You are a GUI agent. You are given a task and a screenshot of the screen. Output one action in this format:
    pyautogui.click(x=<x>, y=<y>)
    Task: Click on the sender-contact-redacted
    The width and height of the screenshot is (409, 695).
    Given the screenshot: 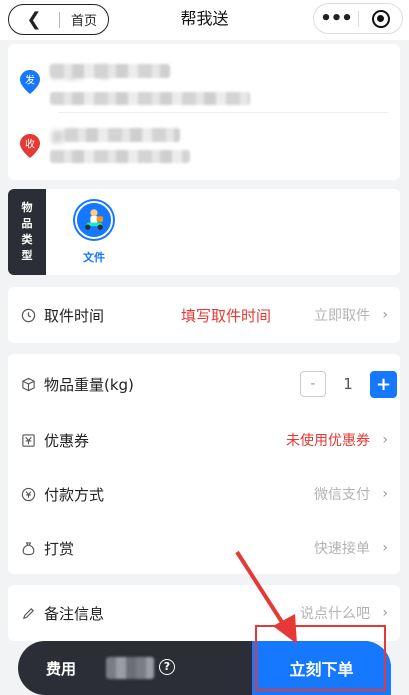 What is the action you would take?
    pyautogui.click(x=150, y=98)
    